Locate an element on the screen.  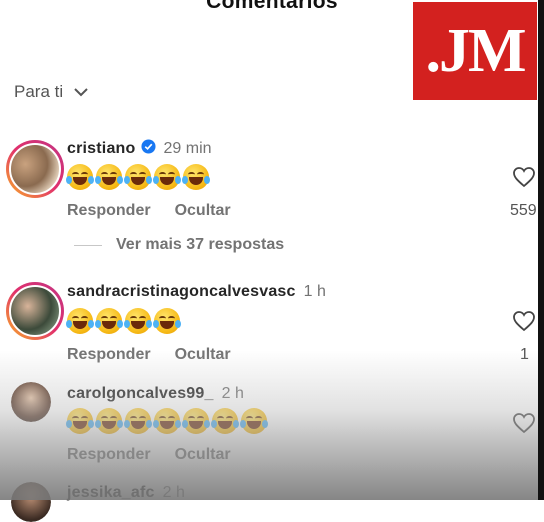
comment-time: 1 h is located at coordinates (314, 291).